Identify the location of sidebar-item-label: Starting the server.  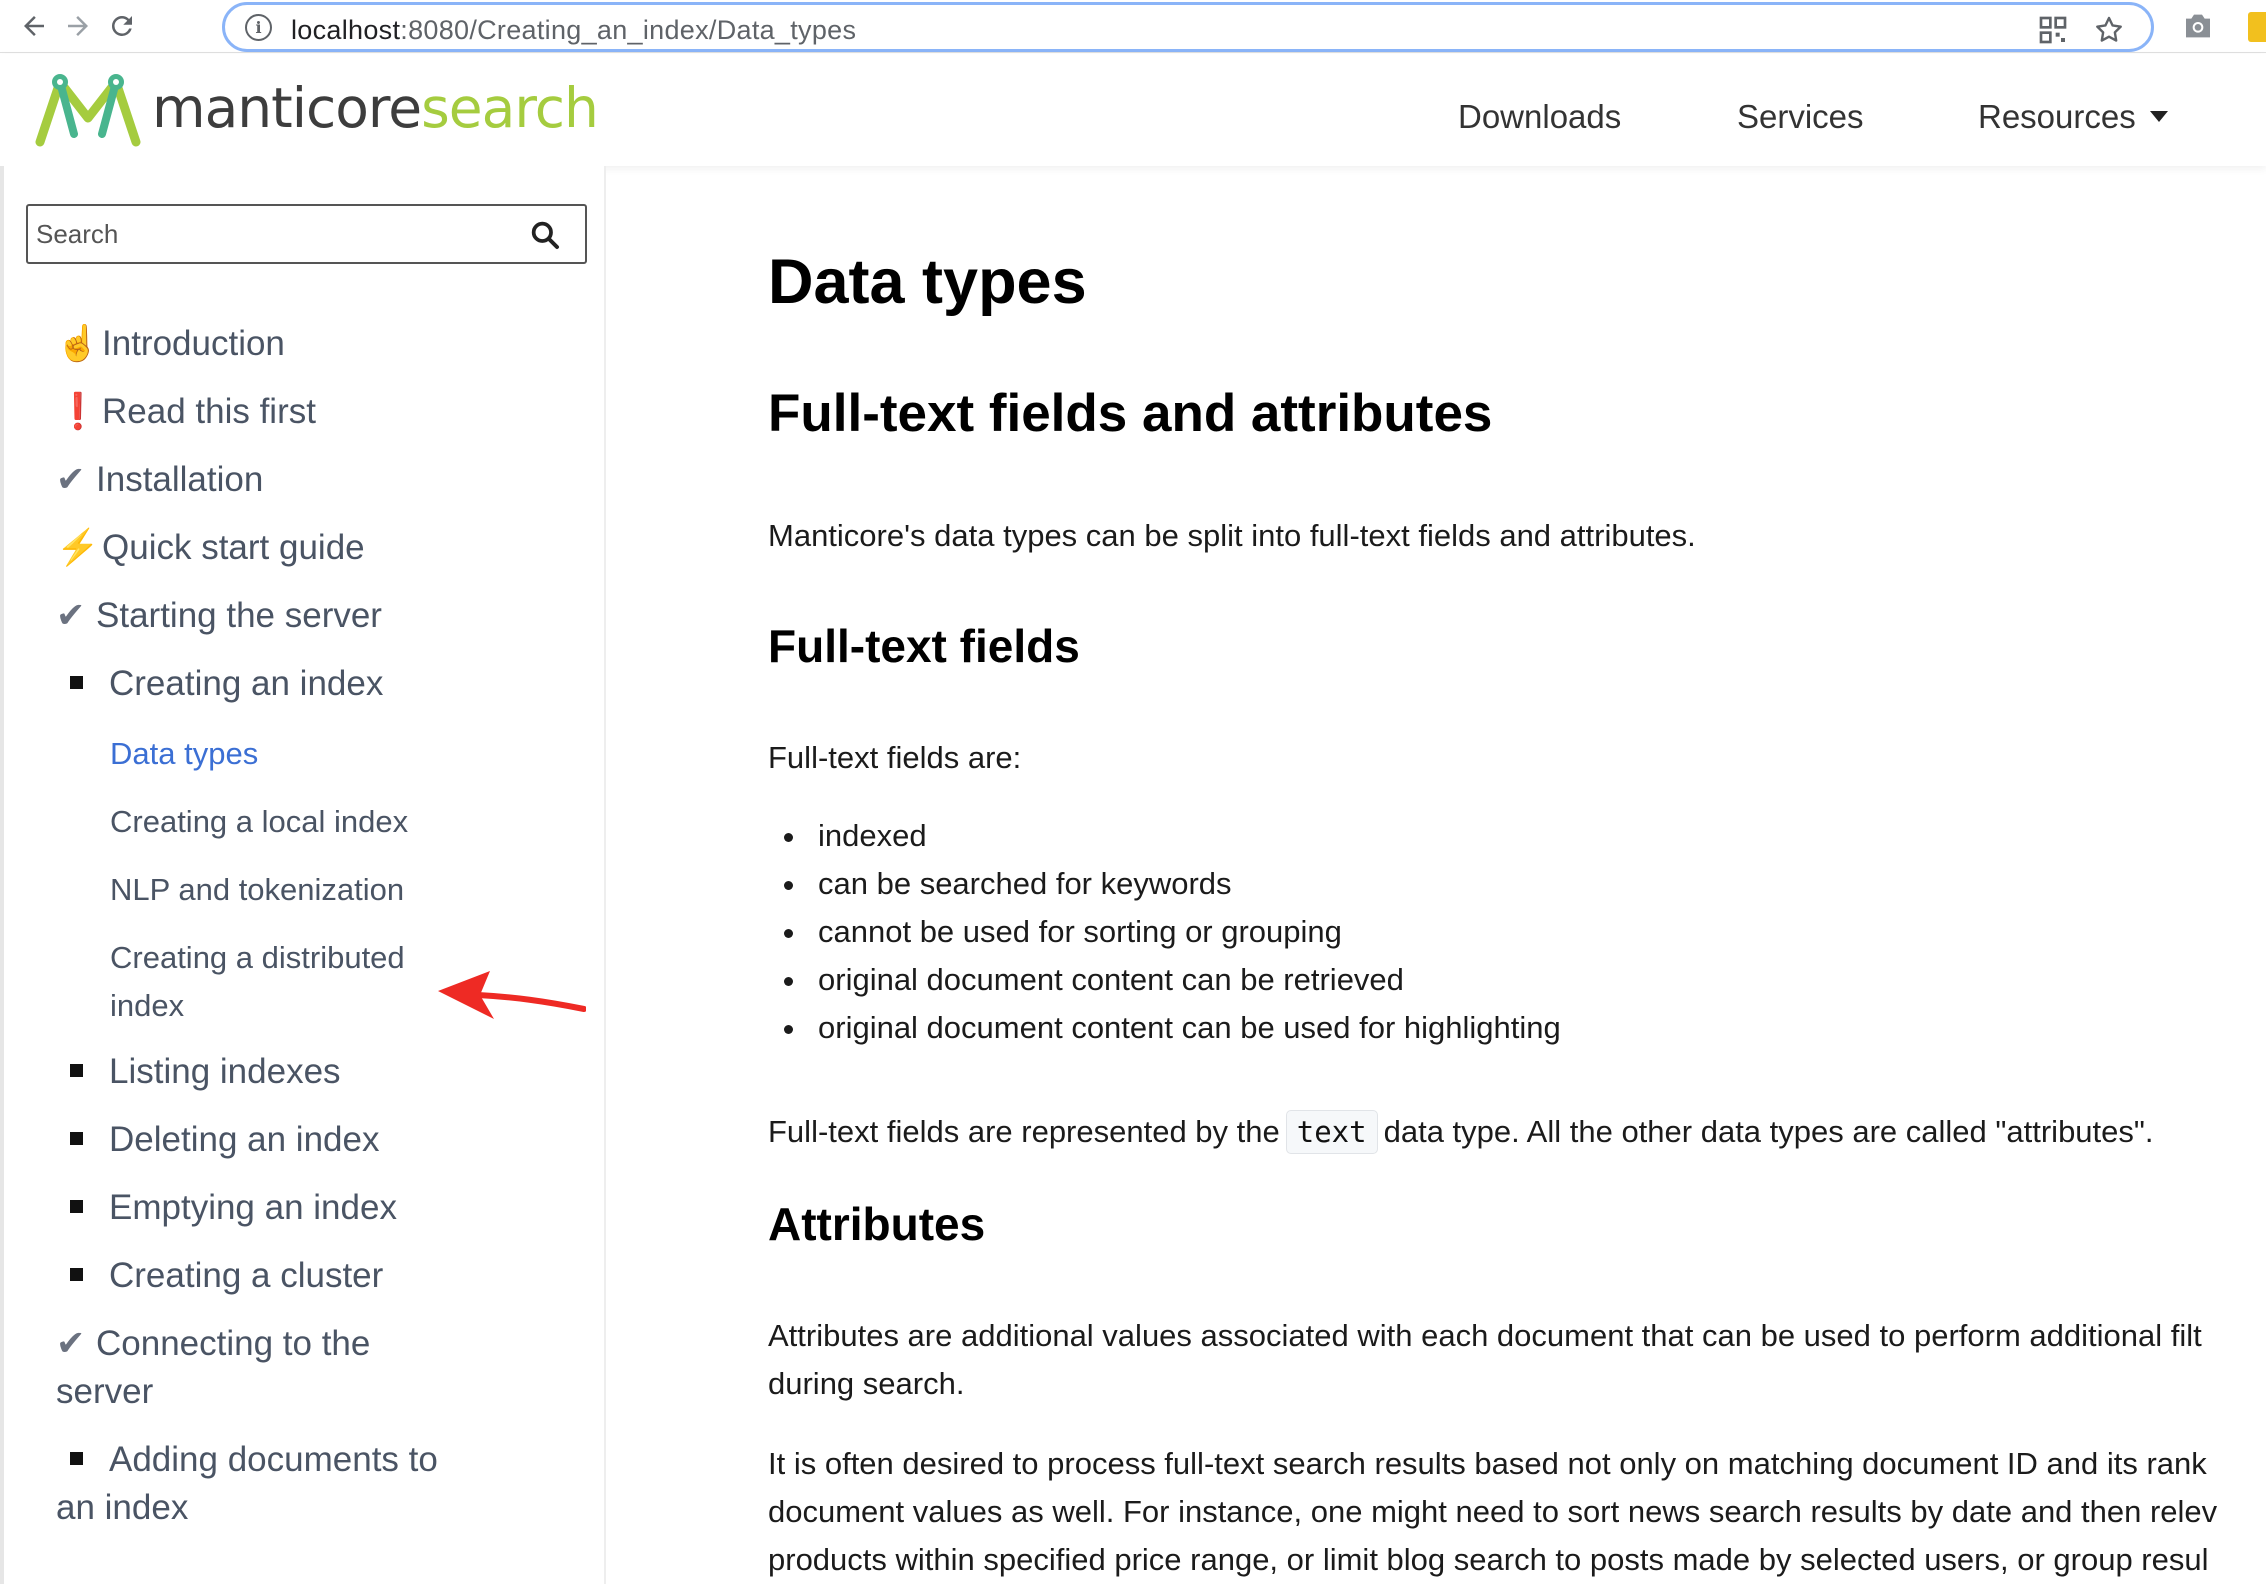
(239, 615).